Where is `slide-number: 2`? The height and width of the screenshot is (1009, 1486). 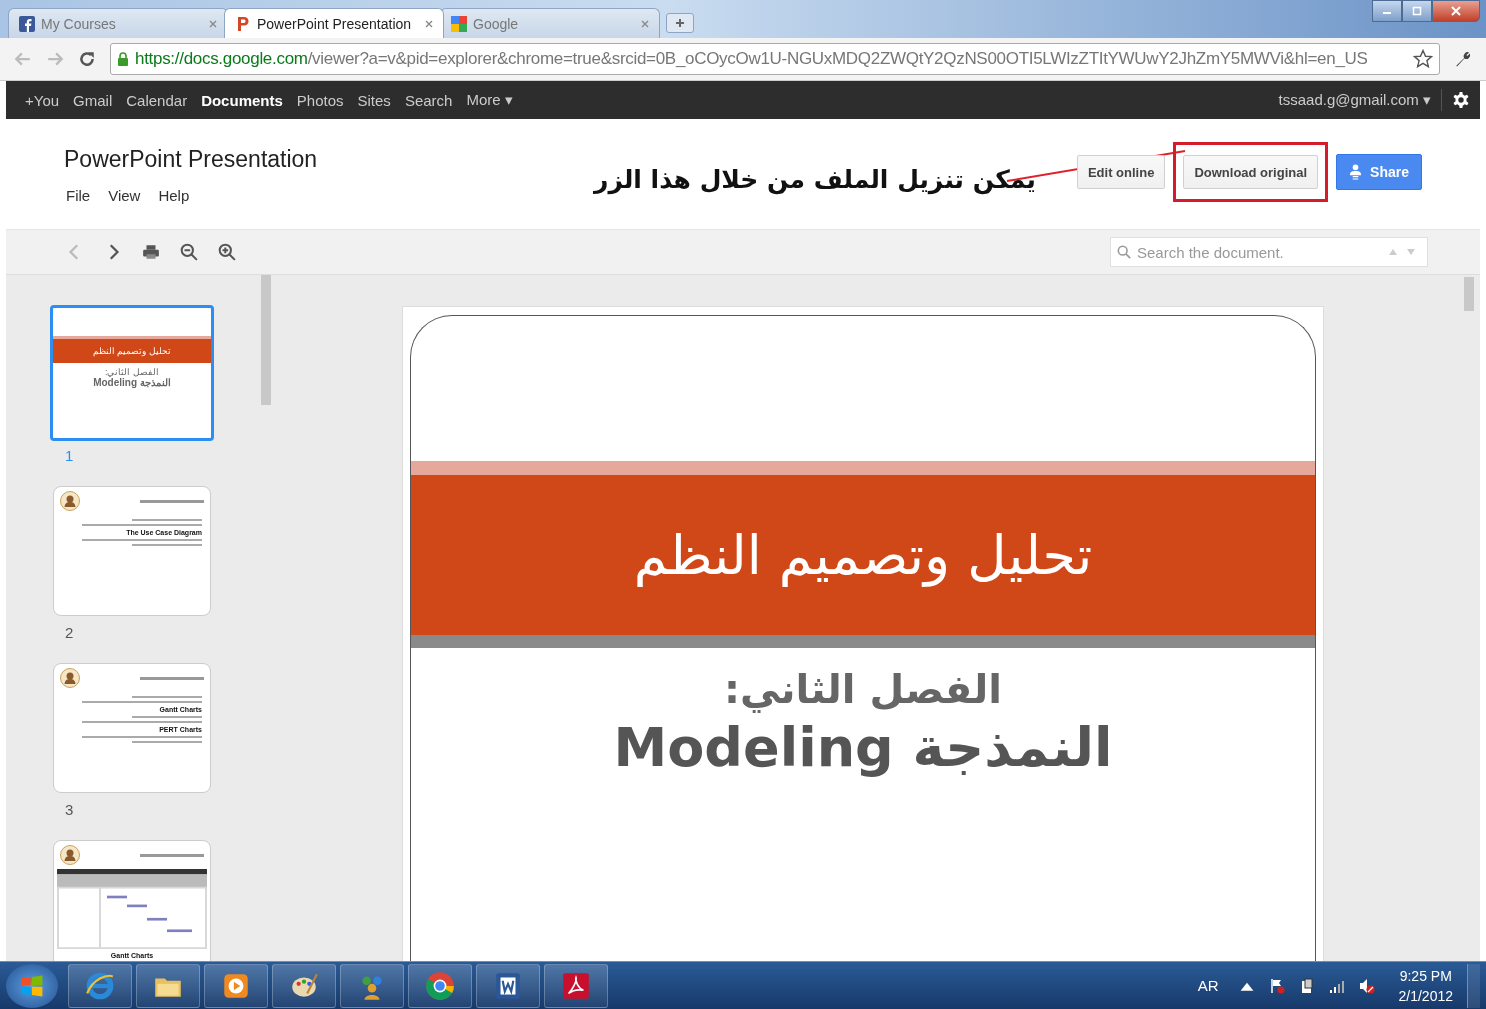 slide-number: 2 is located at coordinates (70, 632).